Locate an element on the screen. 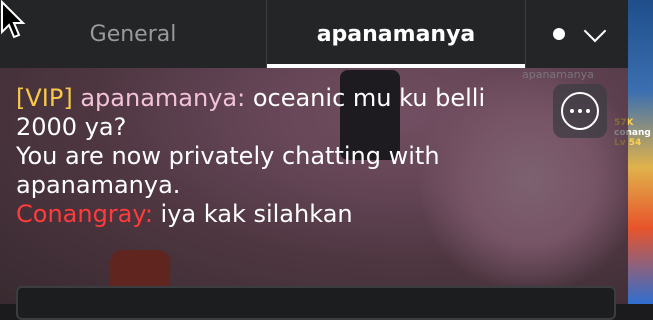 This screenshot has height=320, width=653. tab-private-label: apanamanya is located at coordinates (396, 34).